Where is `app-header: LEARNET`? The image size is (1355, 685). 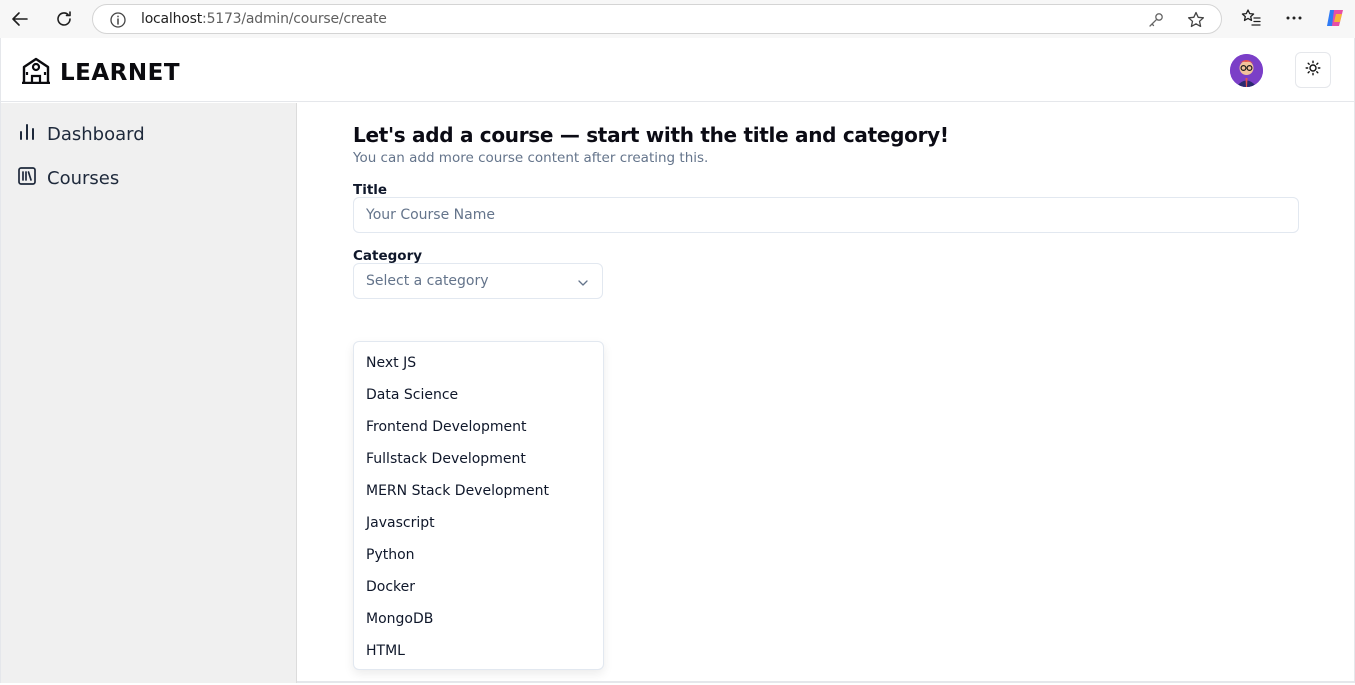 app-header: LEARNET is located at coordinates (677, 70).